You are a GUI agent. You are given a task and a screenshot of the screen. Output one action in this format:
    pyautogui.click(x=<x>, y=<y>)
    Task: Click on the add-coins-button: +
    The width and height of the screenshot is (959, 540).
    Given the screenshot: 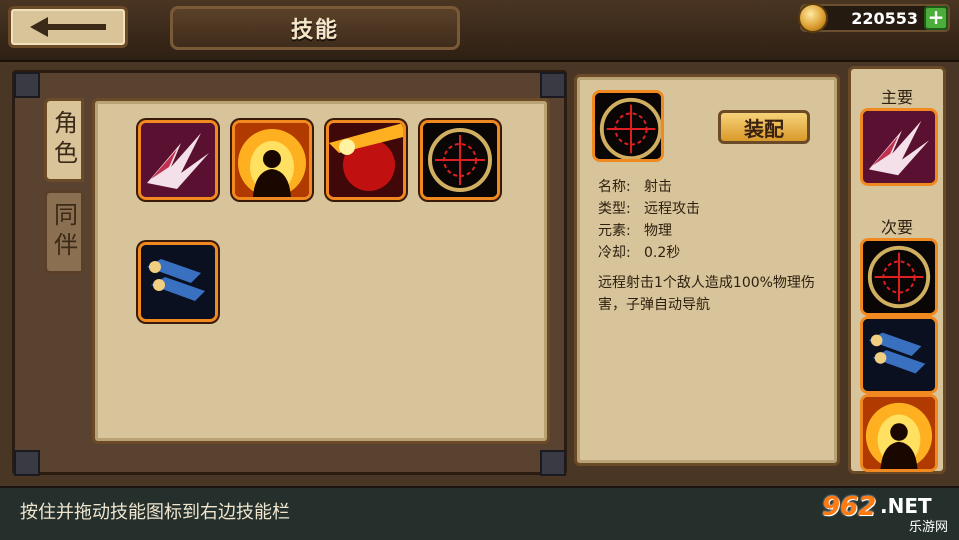 What is the action you would take?
    pyautogui.click(x=936, y=18)
    